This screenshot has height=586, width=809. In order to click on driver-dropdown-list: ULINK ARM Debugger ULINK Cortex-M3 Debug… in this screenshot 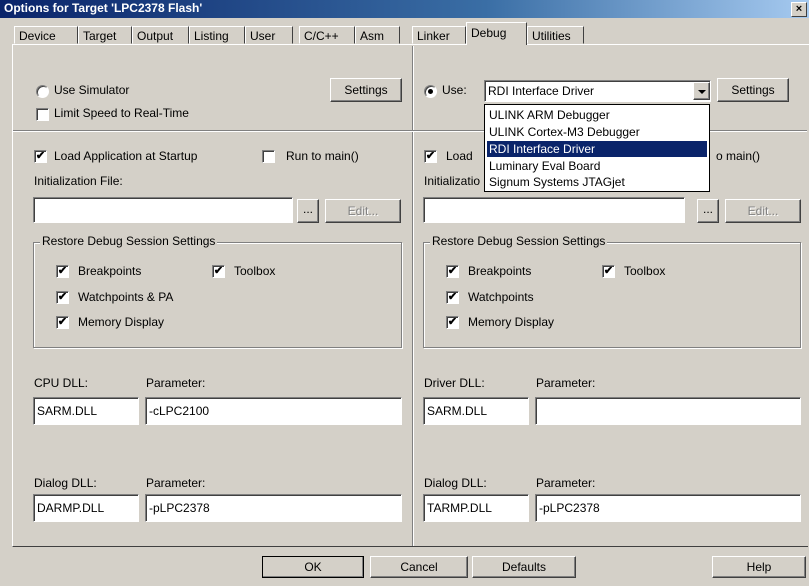, I will do `click(597, 148)`.